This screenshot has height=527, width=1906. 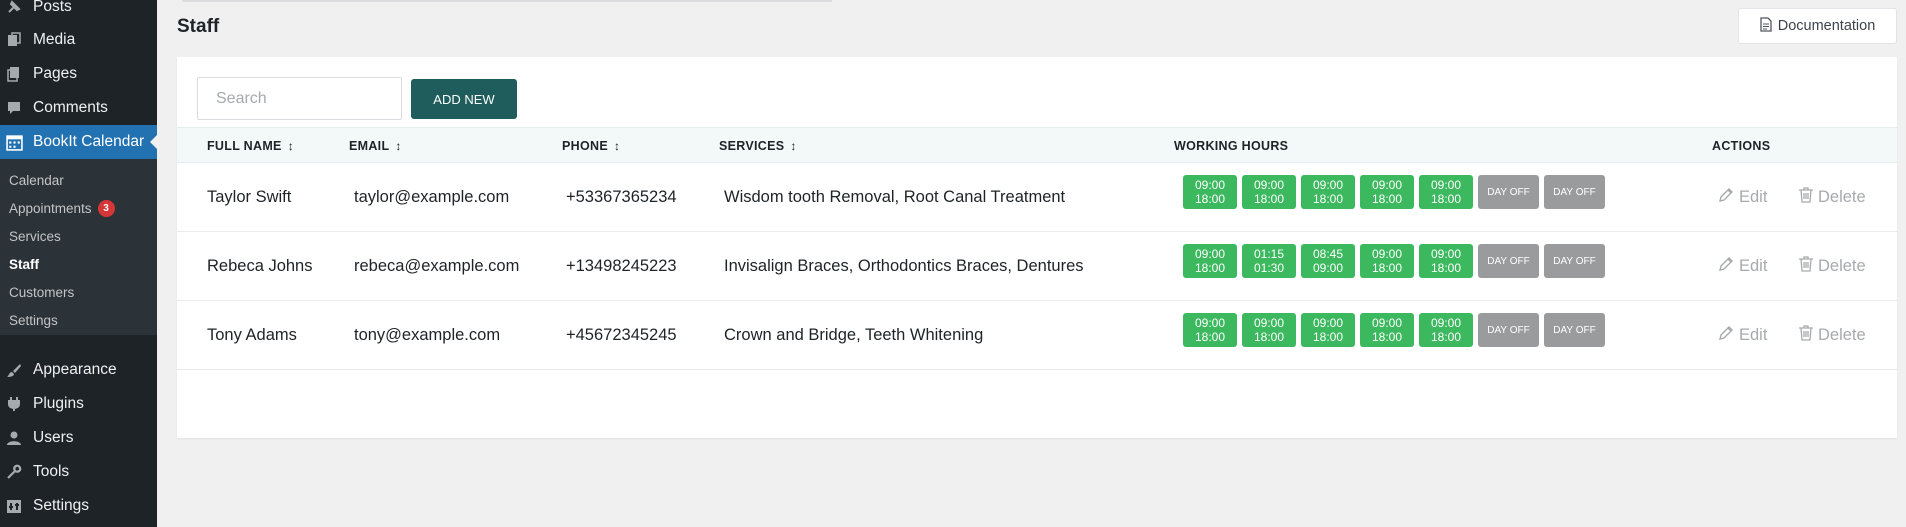 I want to click on column-header-email: EMAIL ↕, so click(x=375, y=146).